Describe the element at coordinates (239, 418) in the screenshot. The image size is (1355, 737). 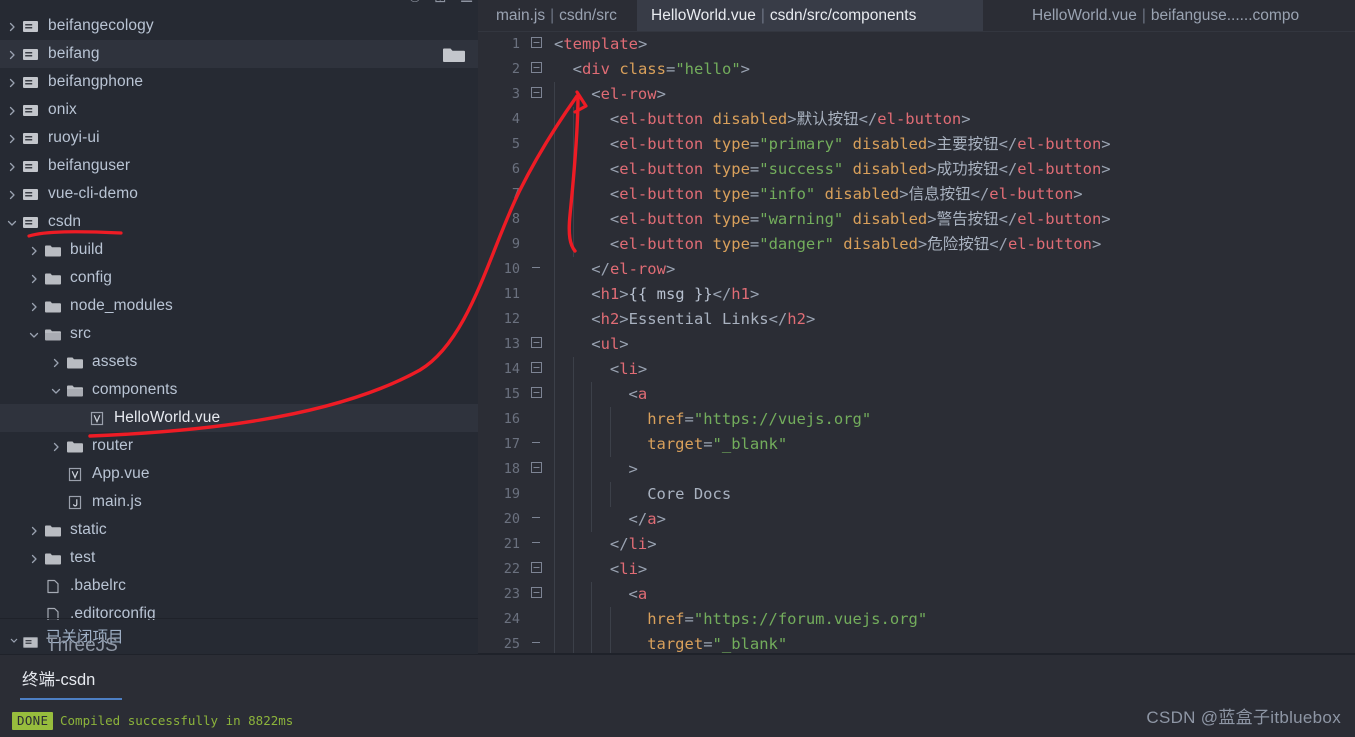
I see `tree-item-helloworld-vue: HelloWorld.vue` at that location.